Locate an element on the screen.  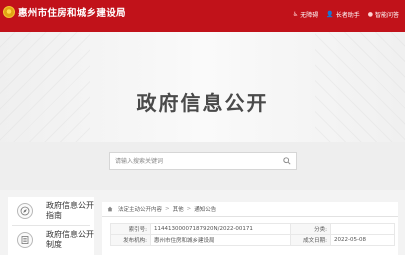
date-label: 成文日期: is located at coordinates (310, 240).